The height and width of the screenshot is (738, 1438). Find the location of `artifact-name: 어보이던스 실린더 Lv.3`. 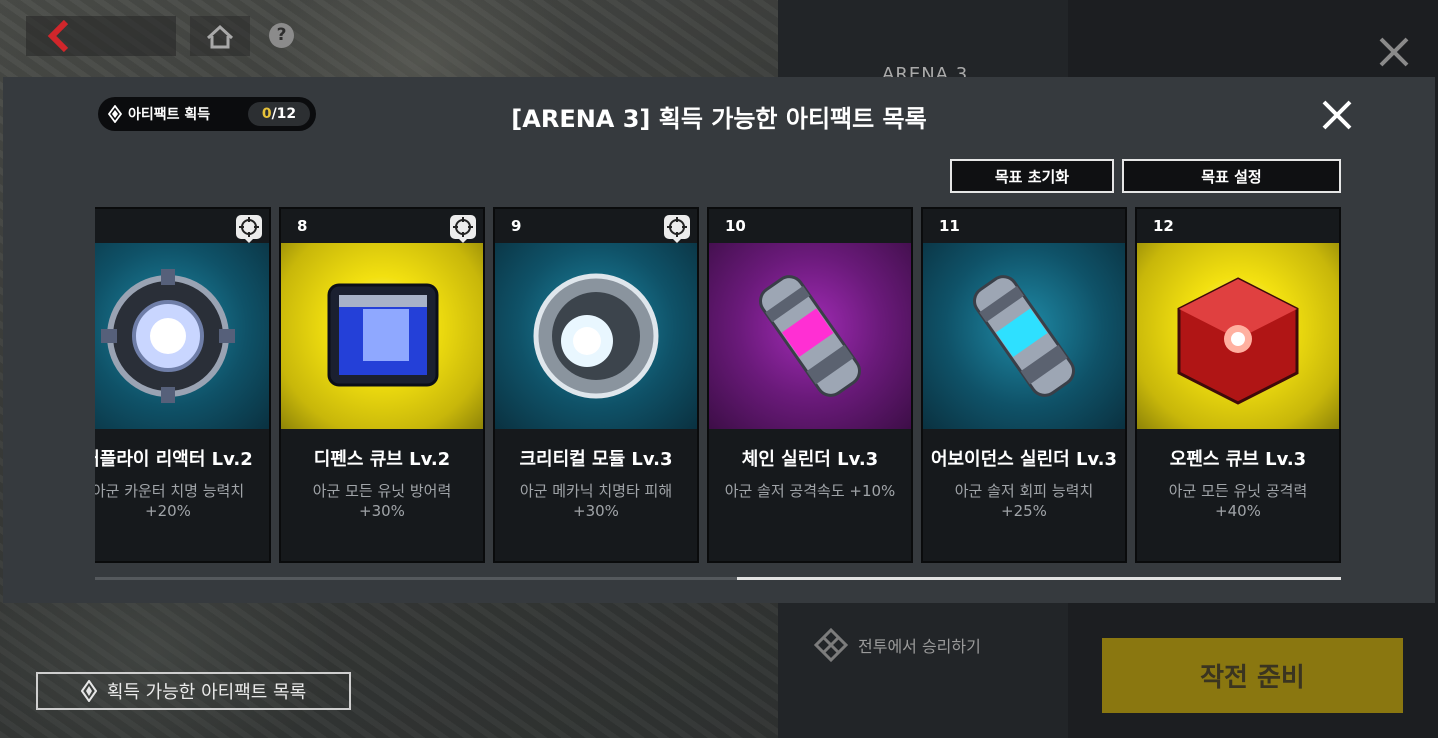

artifact-name: 어보이던스 실린더 Lv.3 is located at coordinates (1024, 459).